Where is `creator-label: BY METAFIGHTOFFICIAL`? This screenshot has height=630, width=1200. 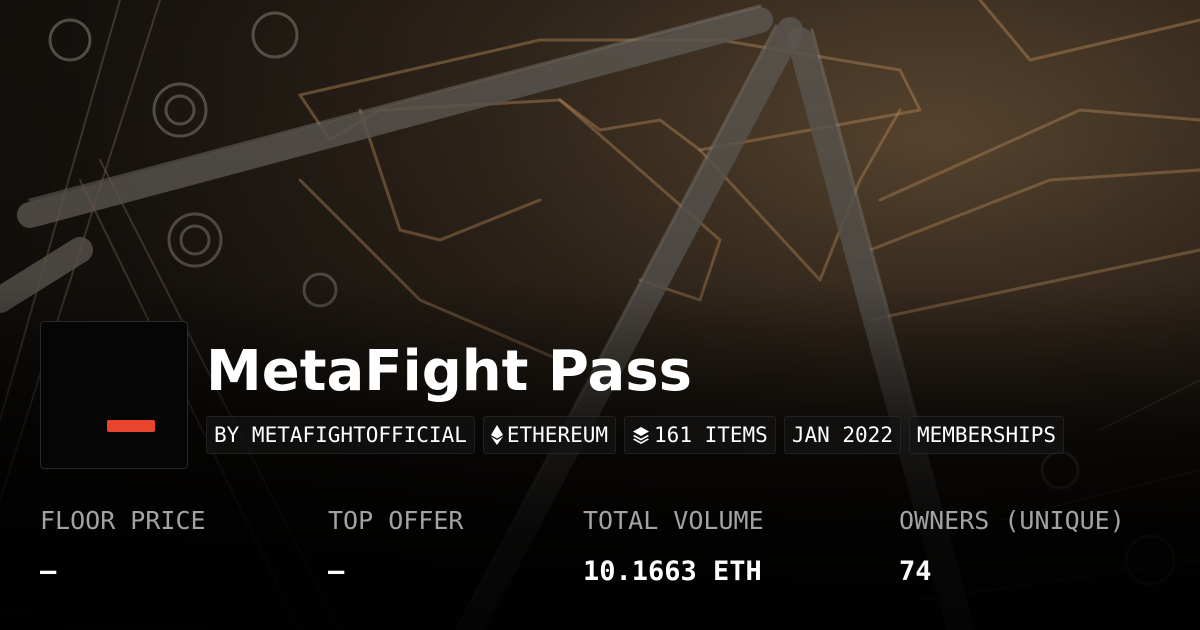
creator-label: BY METAFIGHTOFFICIAL is located at coordinates (340, 435).